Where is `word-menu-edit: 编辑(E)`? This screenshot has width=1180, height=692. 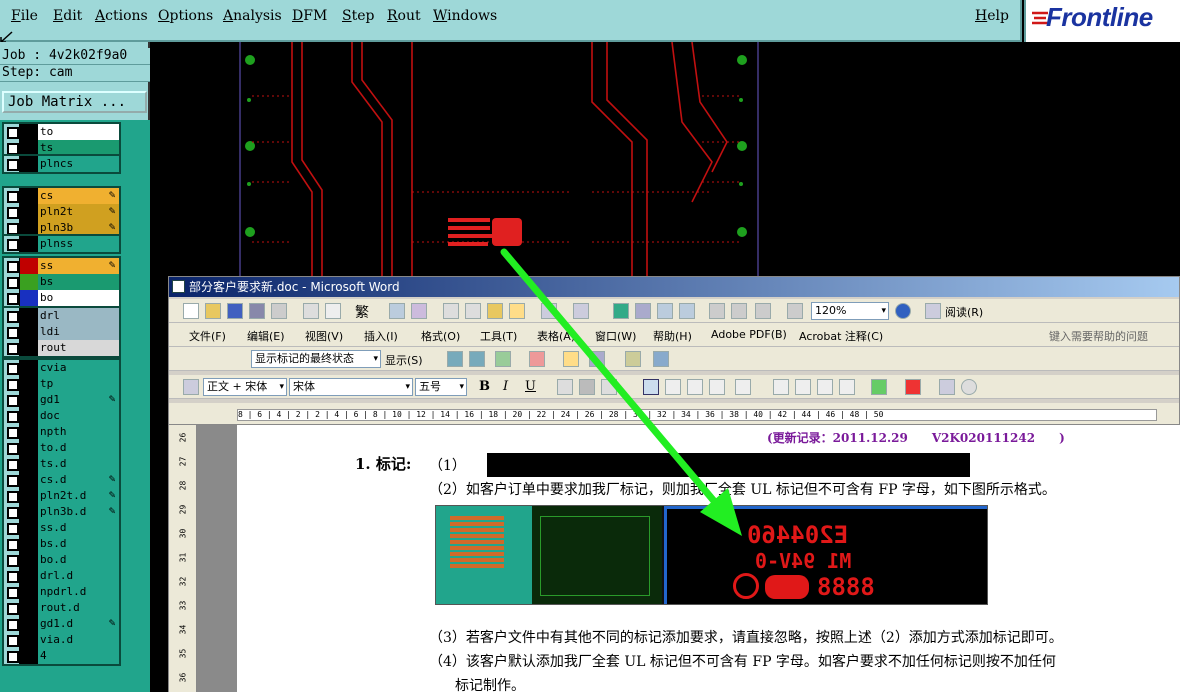
word-menu-edit: 编辑(E) is located at coordinates (266, 336).